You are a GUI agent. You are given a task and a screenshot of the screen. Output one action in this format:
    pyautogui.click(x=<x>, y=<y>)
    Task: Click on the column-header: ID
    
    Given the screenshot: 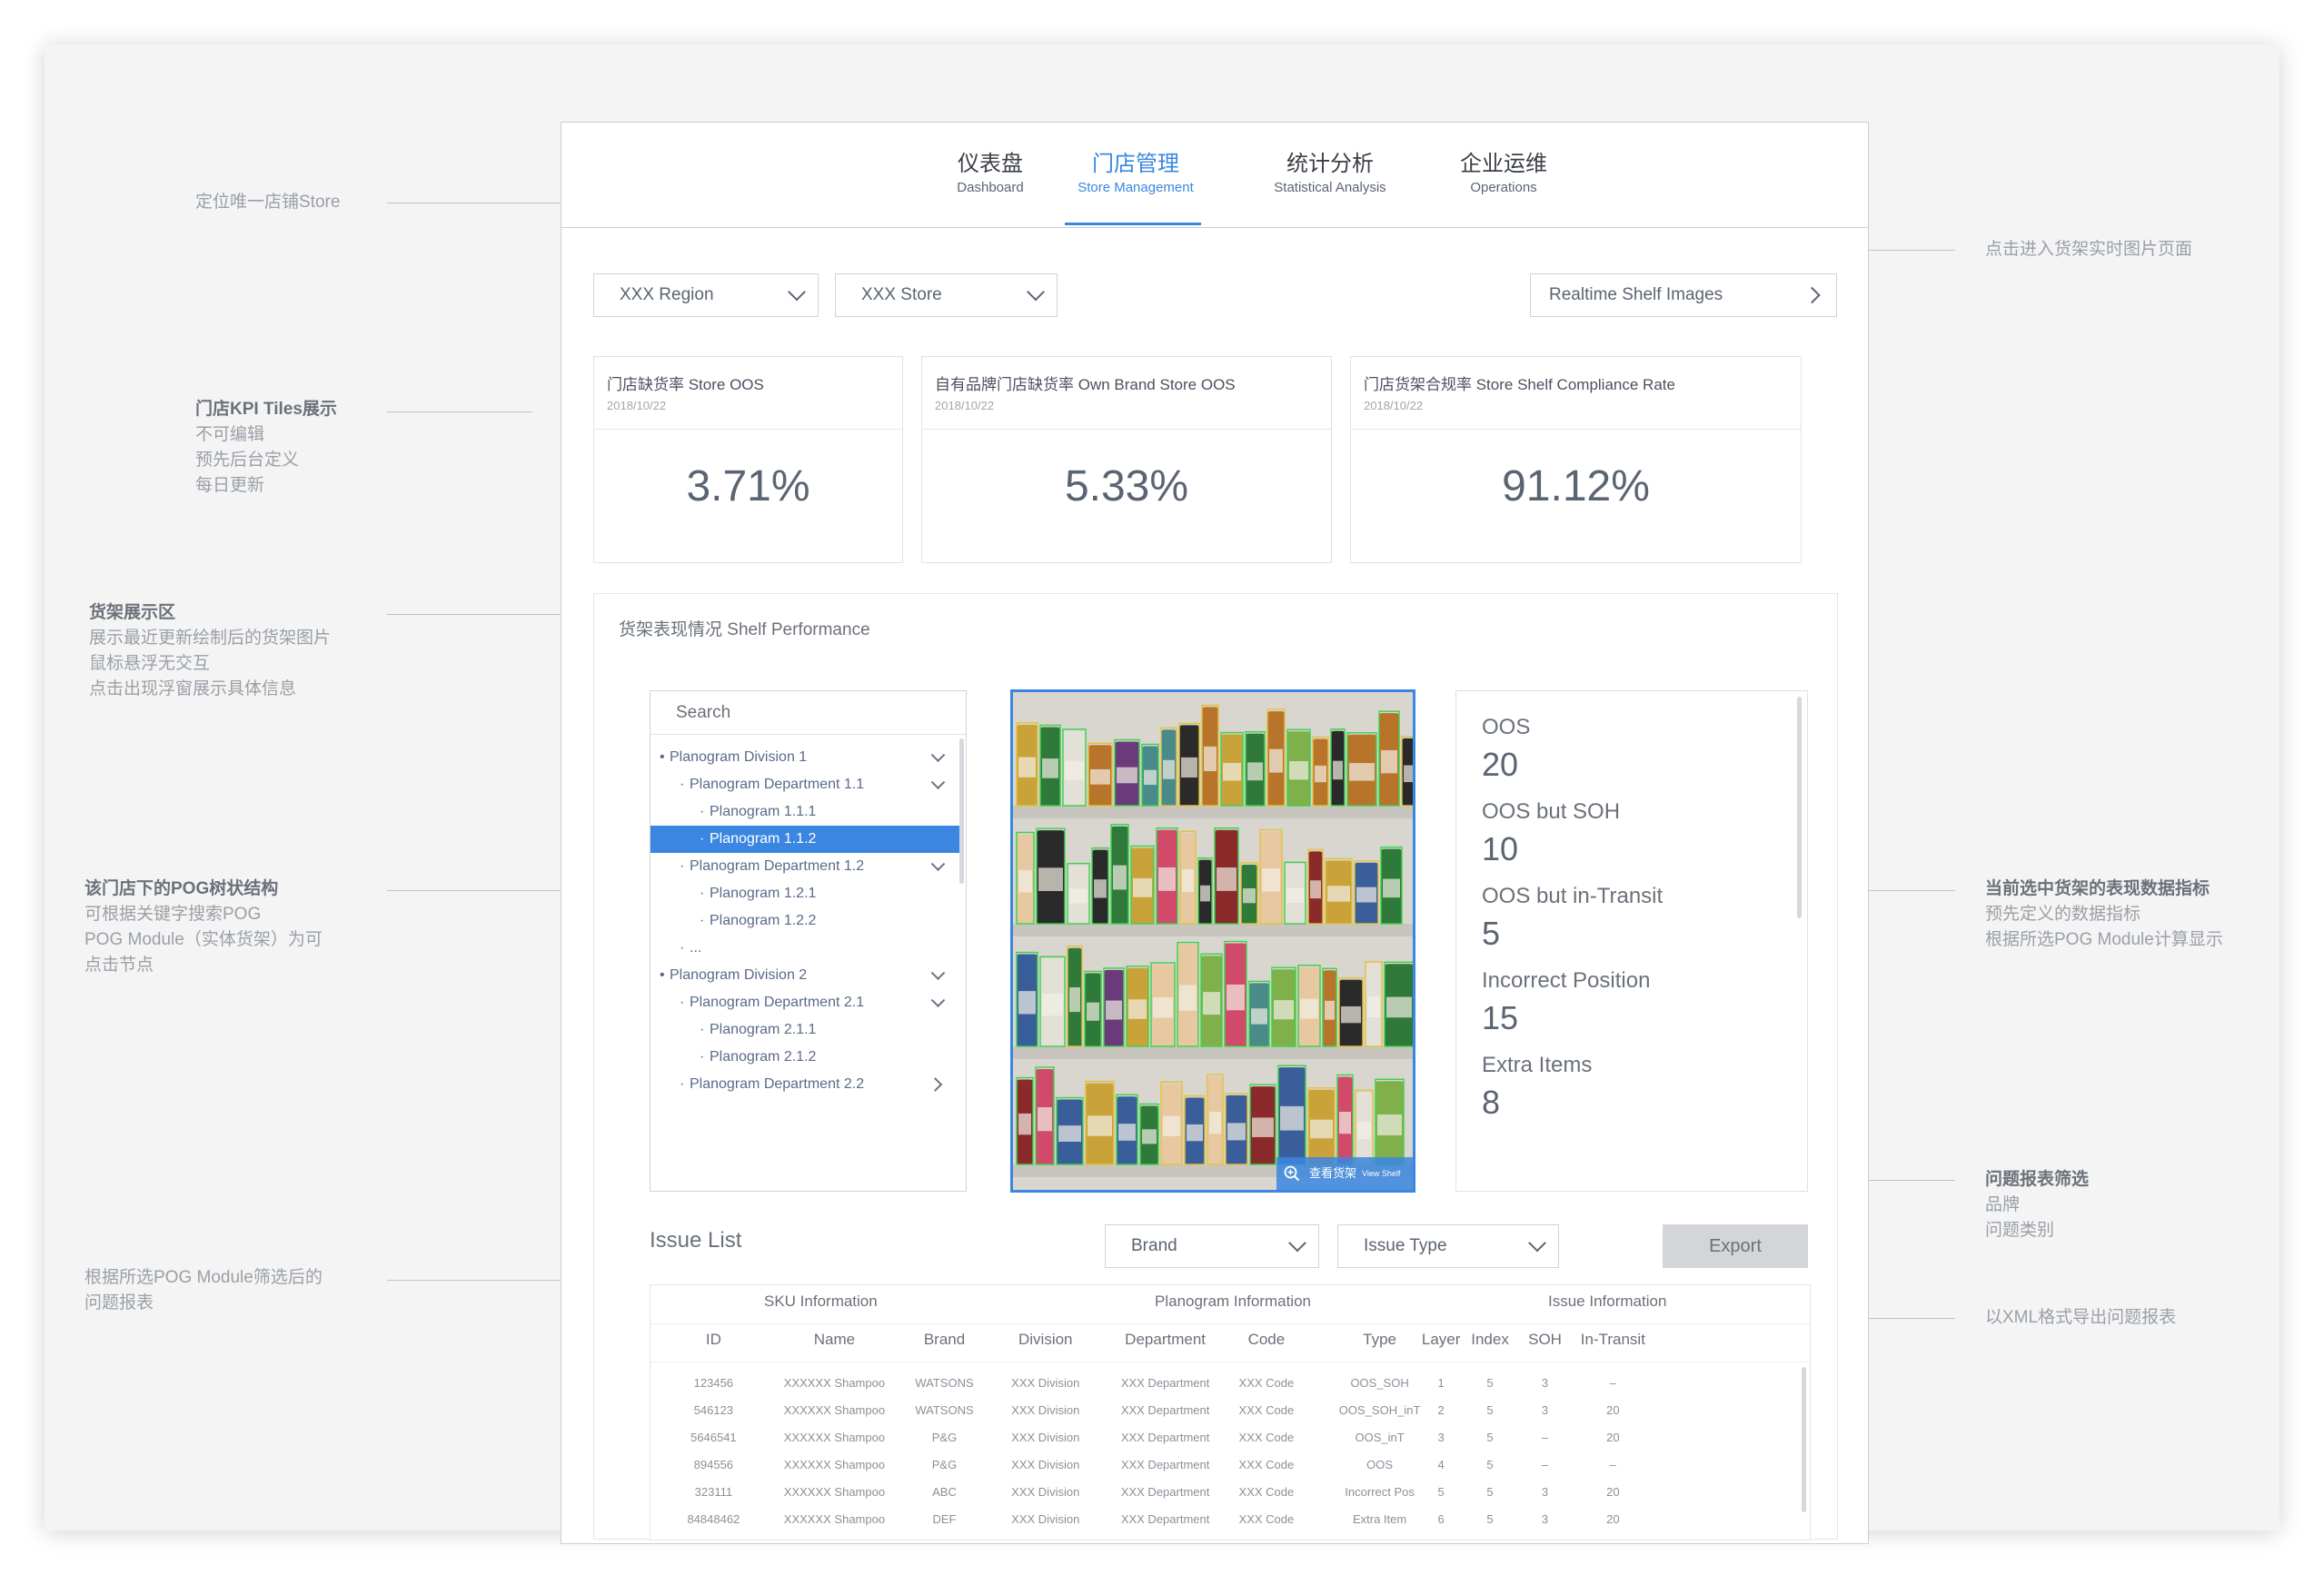 What is the action you would take?
    pyautogui.click(x=714, y=1340)
    